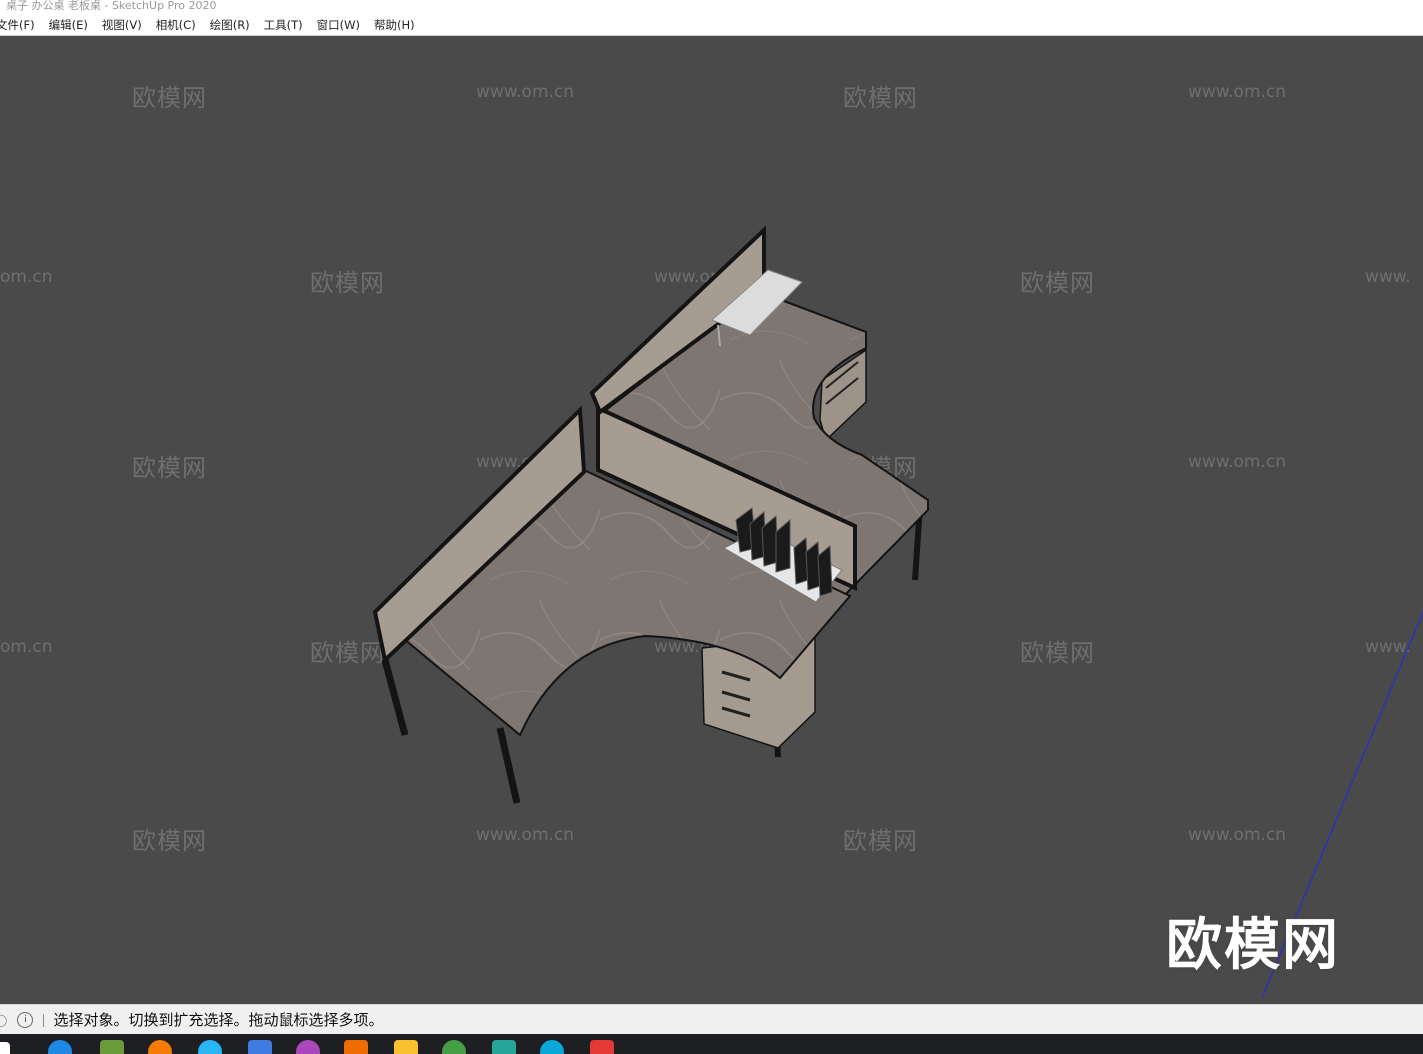 This screenshot has height=1054, width=1423. Describe the element at coordinates (308, 1047) in the screenshot. I see `colorful-app-icon` at that location.